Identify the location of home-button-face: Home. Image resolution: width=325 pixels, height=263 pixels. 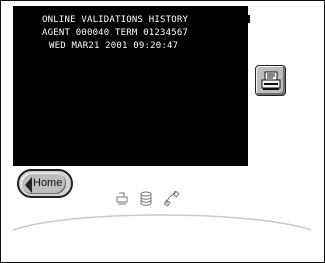
(43, 183).